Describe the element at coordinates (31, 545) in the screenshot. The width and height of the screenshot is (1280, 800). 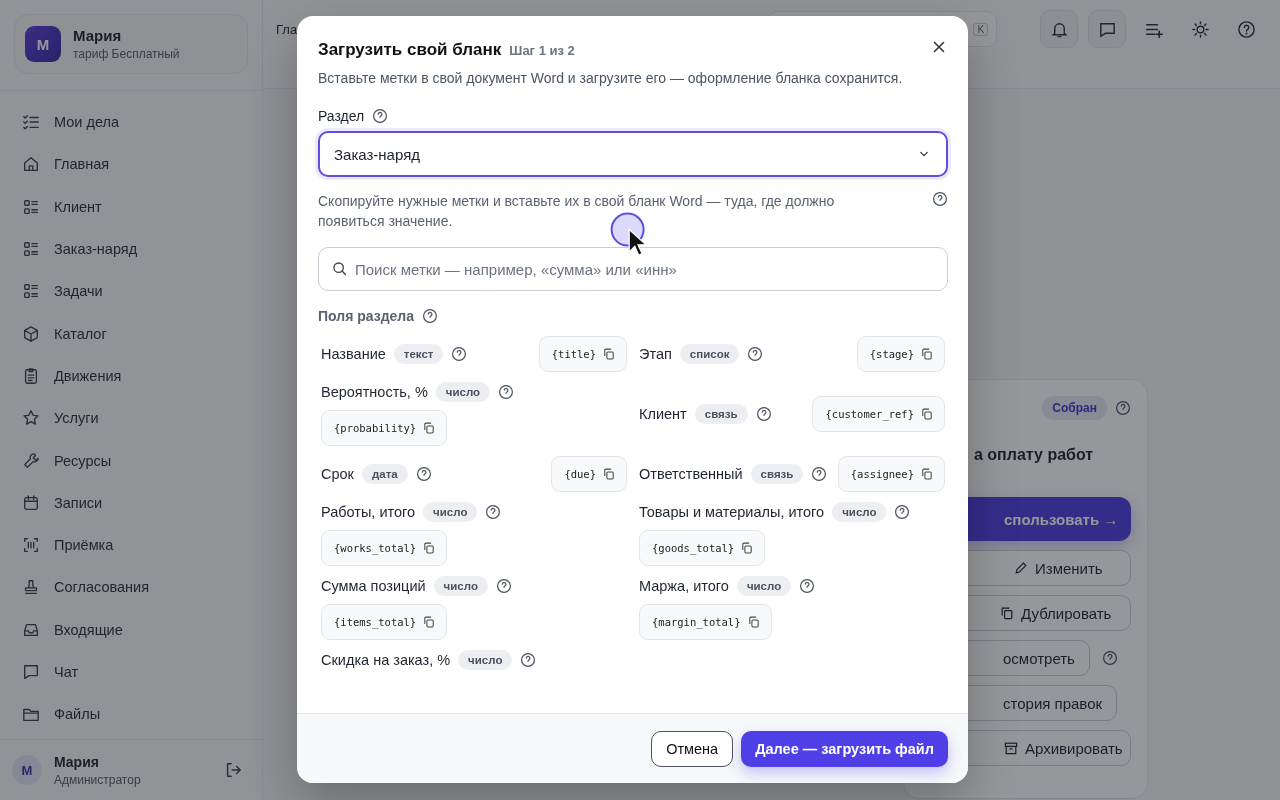
I see `scan-icon` at that location.